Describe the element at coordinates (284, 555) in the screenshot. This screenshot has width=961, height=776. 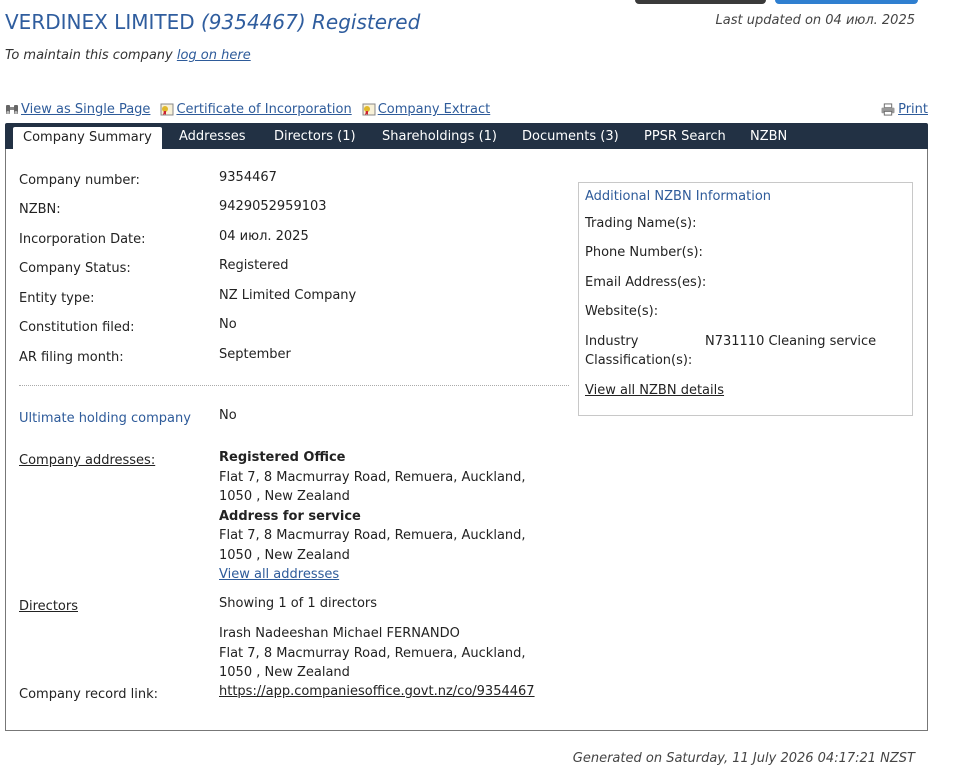
I see `service-address-line2: 1050 , New Zealand` at that location.